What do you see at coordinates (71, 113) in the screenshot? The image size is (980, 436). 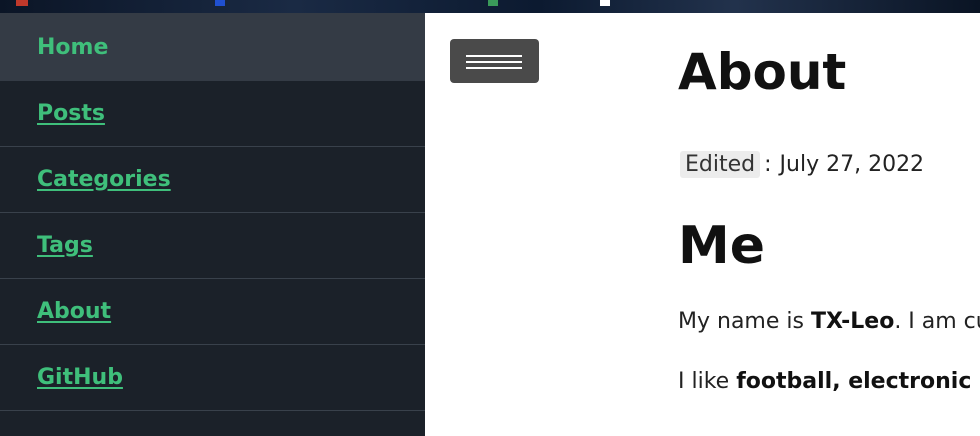 I see `sidebar-link-posts: Posts` at bounding box center [71, 113].